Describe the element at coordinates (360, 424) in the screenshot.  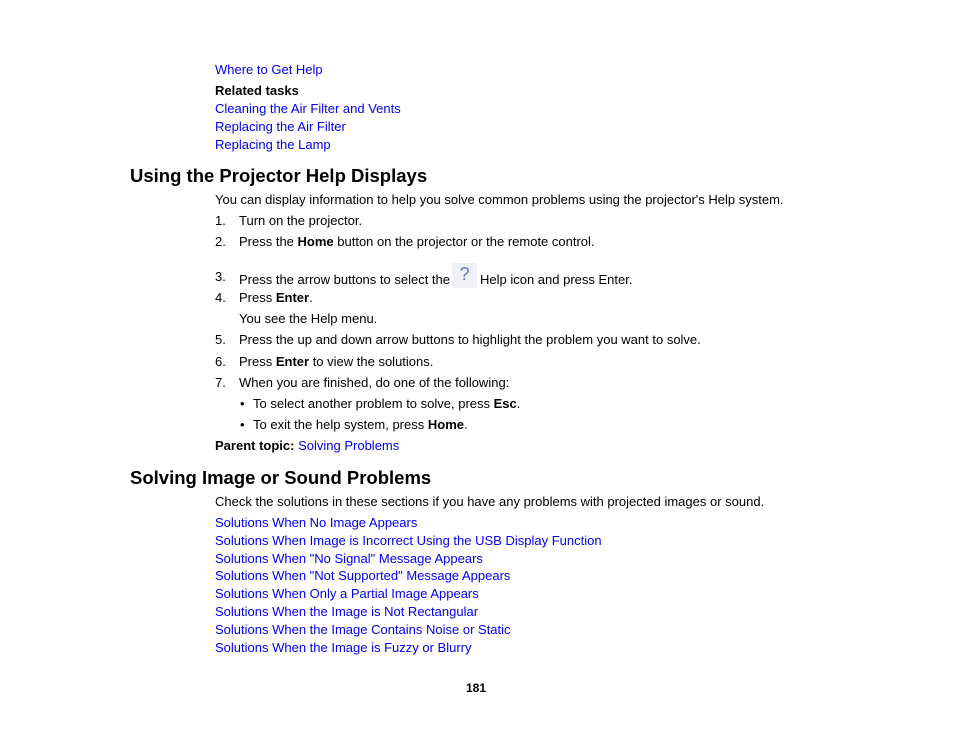
I see `bullet-text: To exit the help system, press Home.` at that location.